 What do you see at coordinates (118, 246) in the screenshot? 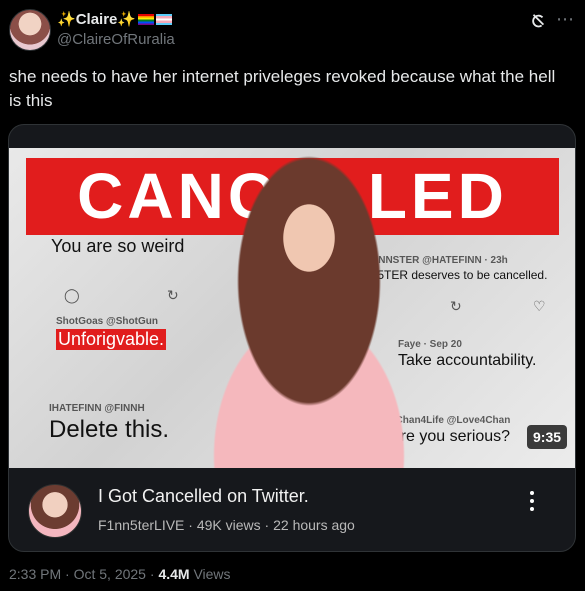
I see `thumbnail-comment: You are so weird` at bounding box center [118, 246].